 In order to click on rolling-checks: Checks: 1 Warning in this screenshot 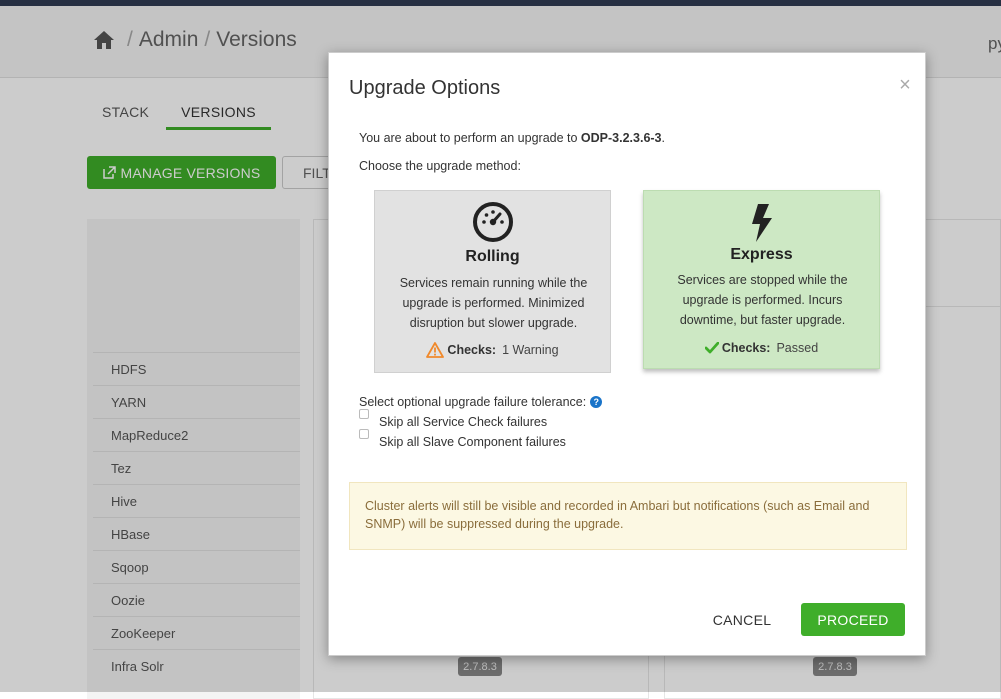, I will do `click(492, 350)`.